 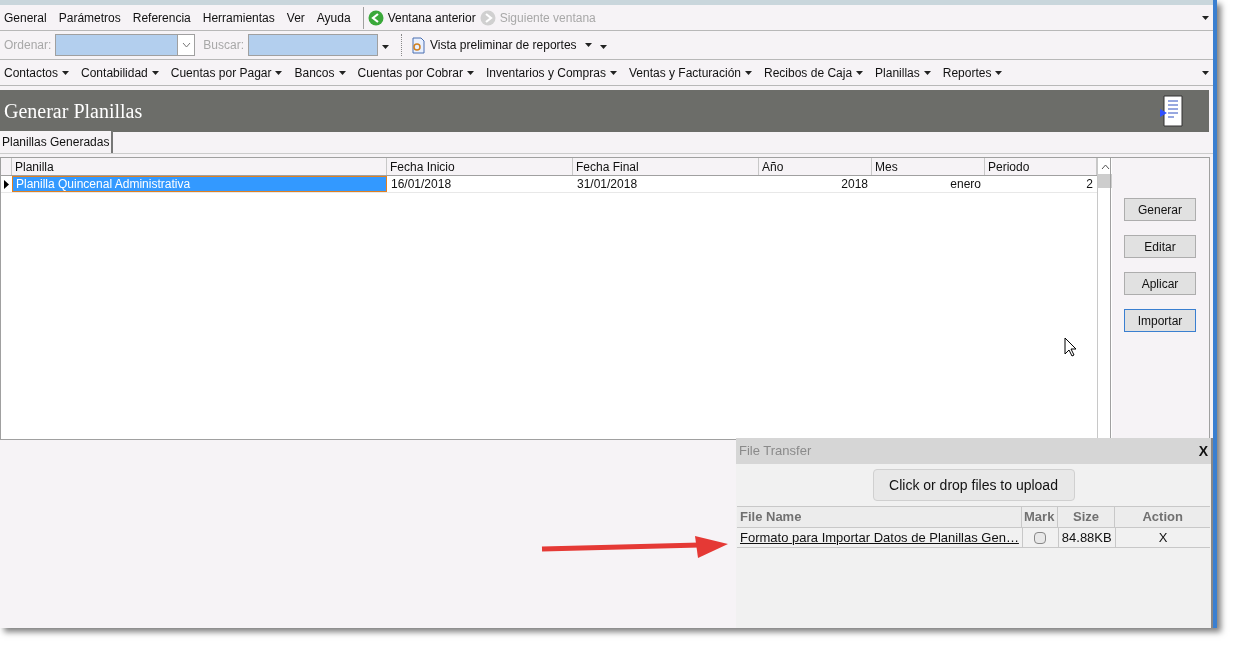 I want to click on menu-item: Contabilidad, so click(x=120, y=72).